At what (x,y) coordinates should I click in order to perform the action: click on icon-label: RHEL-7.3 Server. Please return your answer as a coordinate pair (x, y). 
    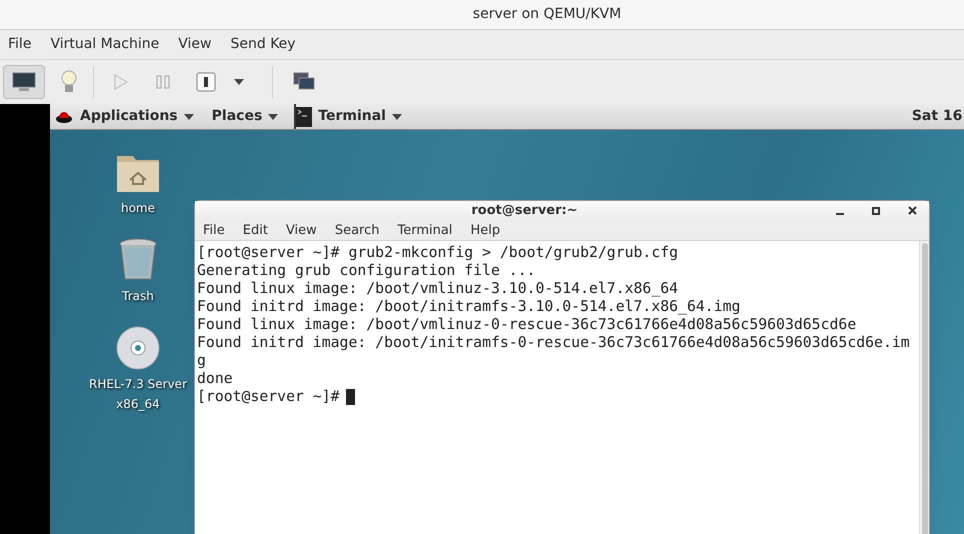
    Looking at the image, I should click on (138, 384).